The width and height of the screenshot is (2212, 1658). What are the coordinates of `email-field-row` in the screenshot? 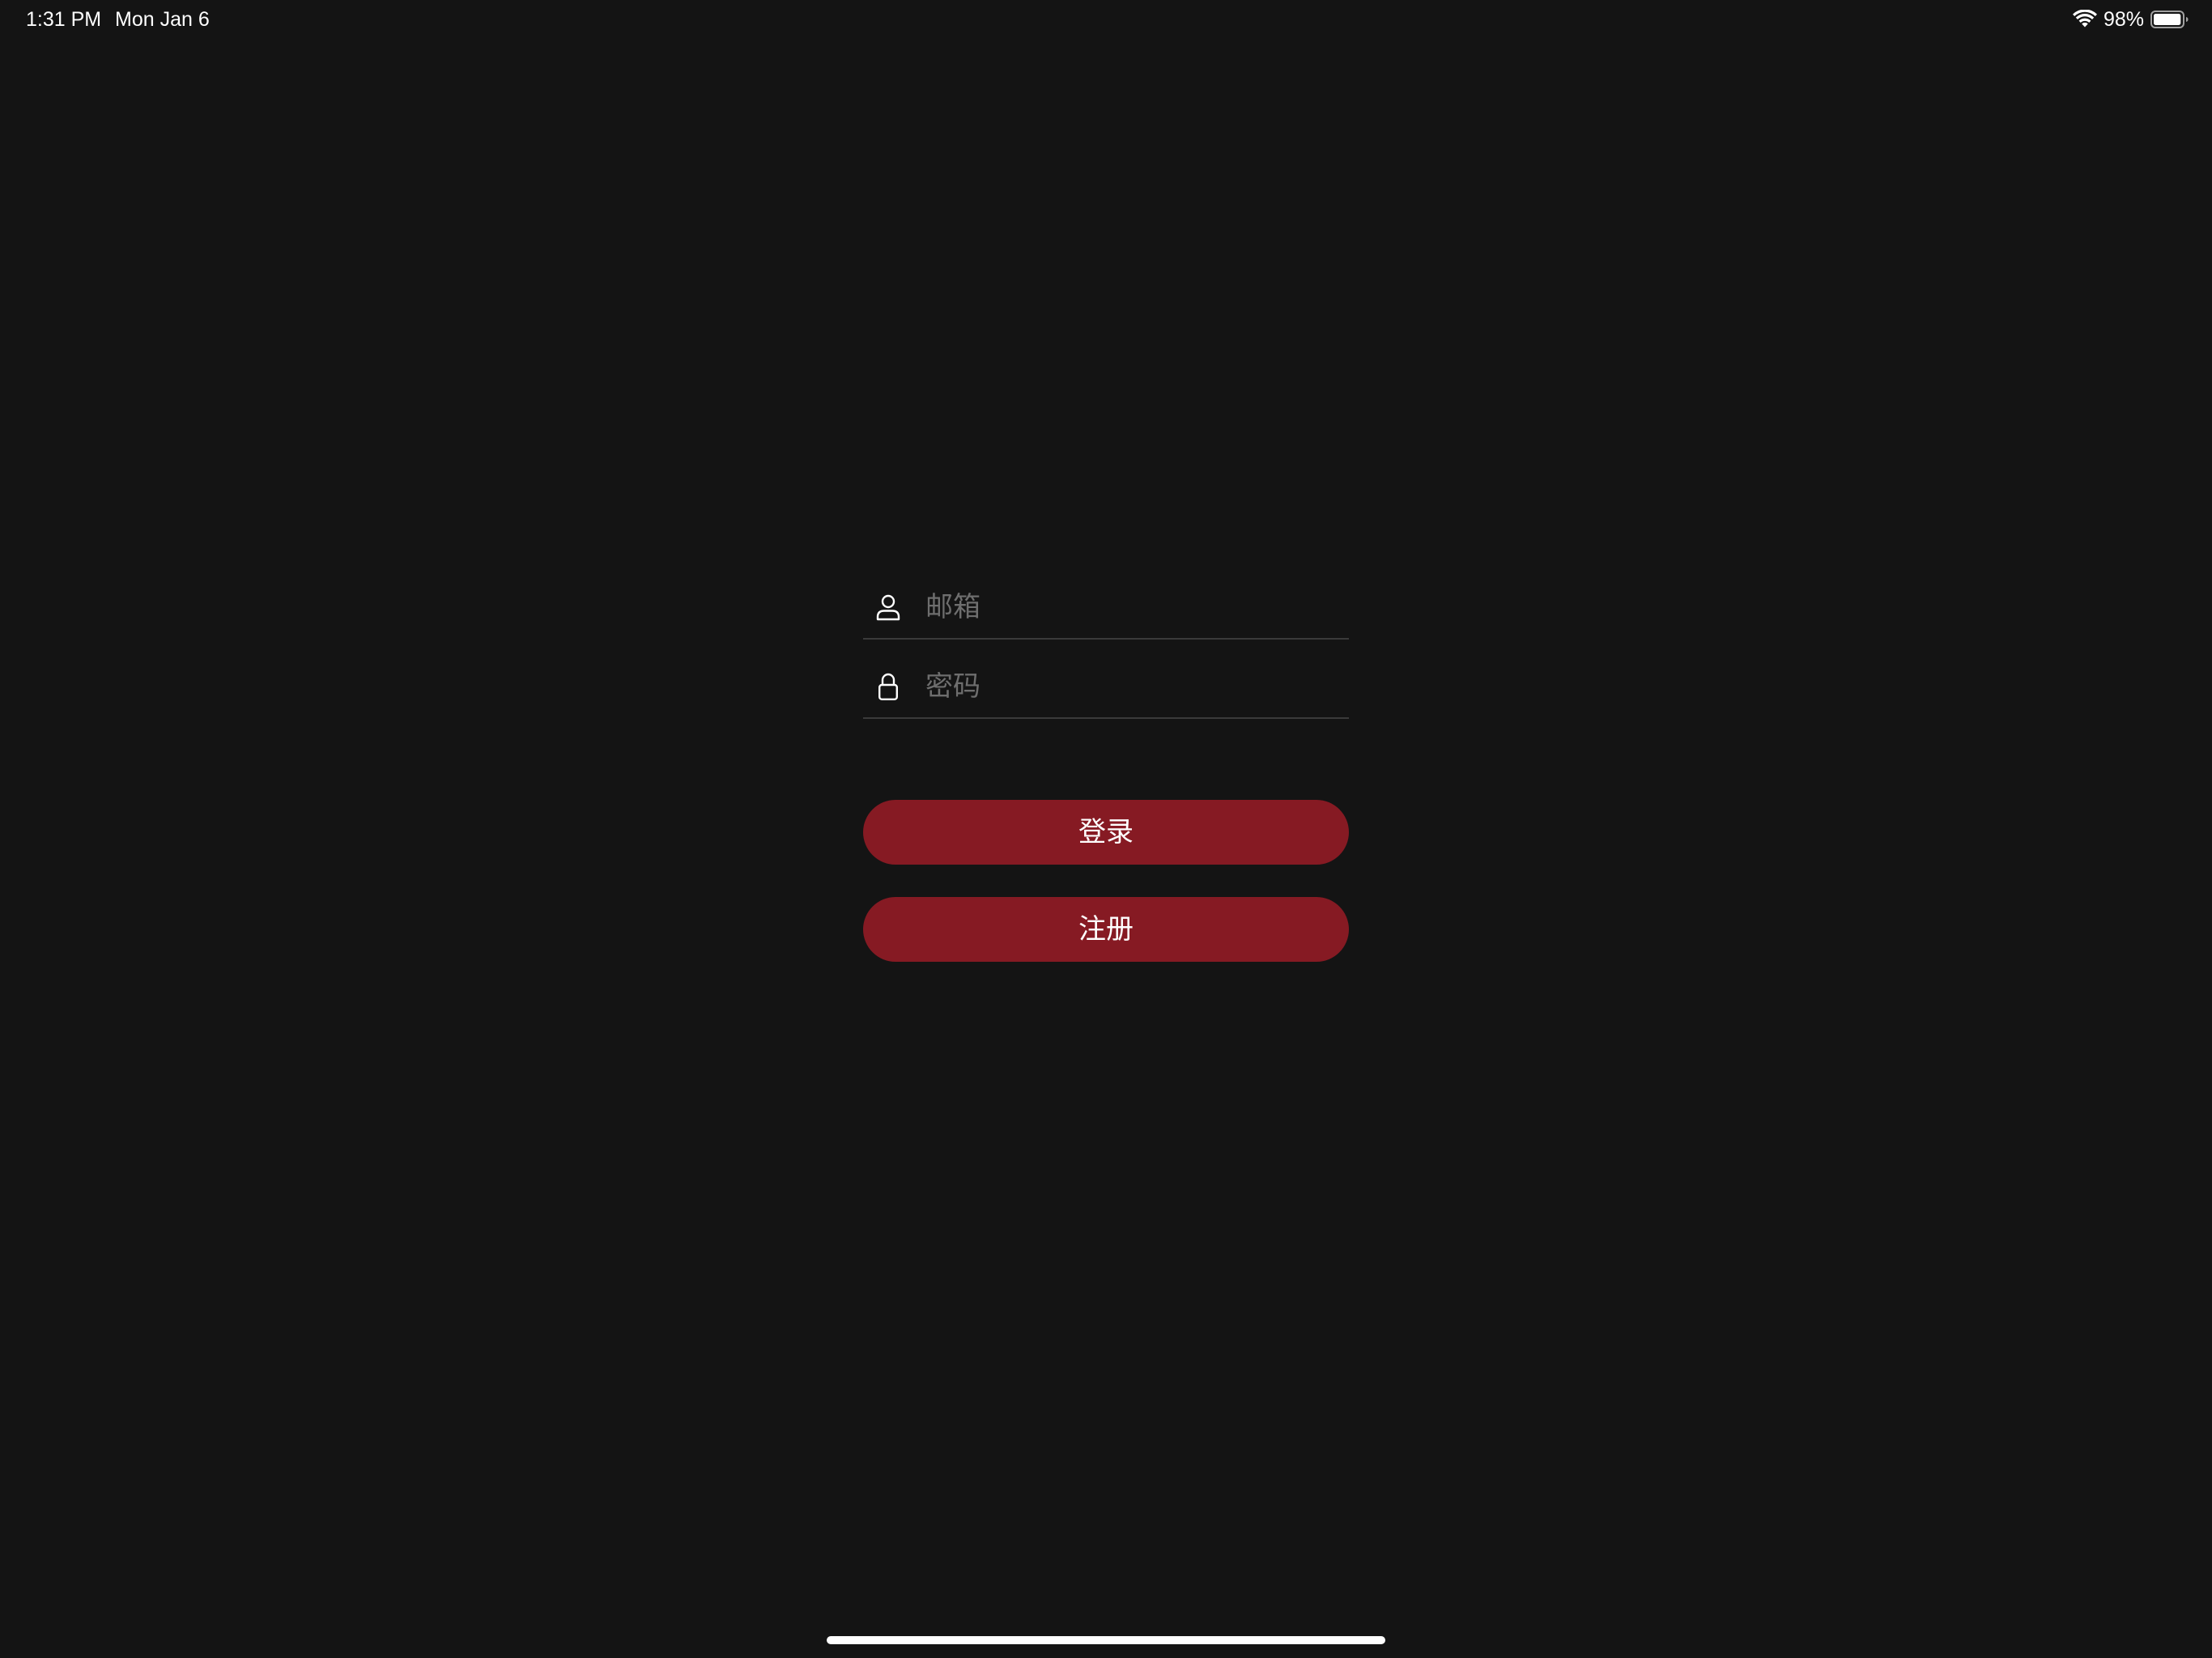 It's located at (1106, 608).